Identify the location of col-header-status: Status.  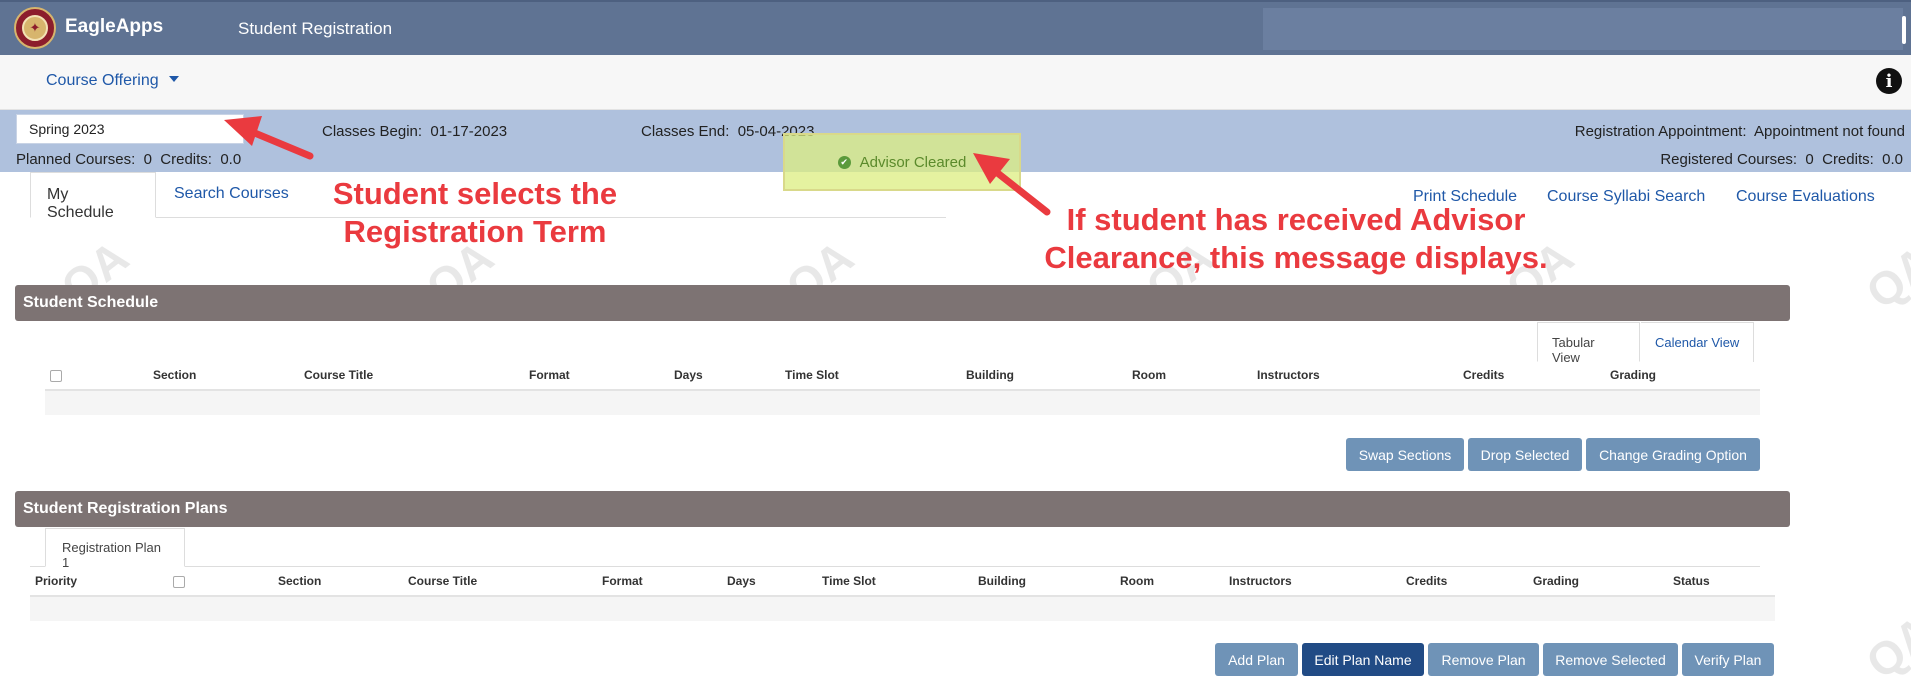
(1691, 581).